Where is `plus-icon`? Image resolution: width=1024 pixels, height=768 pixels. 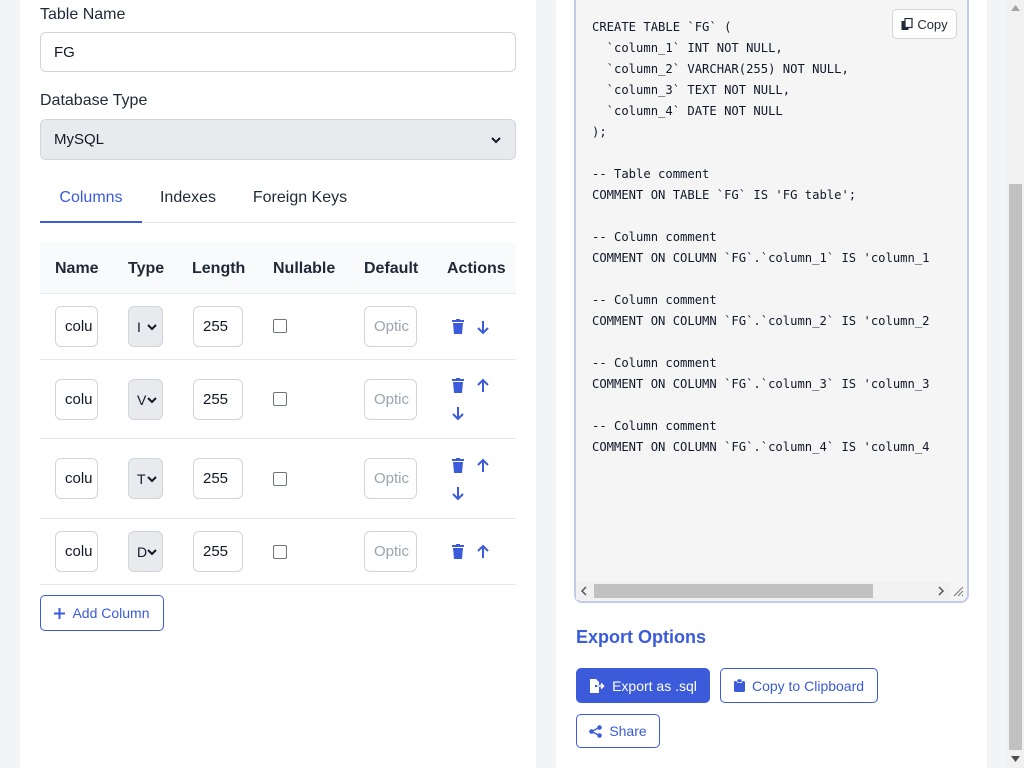 plus-icon is located at coordinates (60, 613).